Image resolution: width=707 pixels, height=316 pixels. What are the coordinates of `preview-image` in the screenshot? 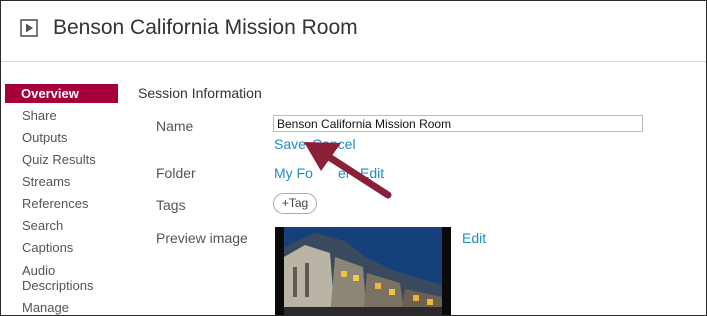 It's located at (363, 271).